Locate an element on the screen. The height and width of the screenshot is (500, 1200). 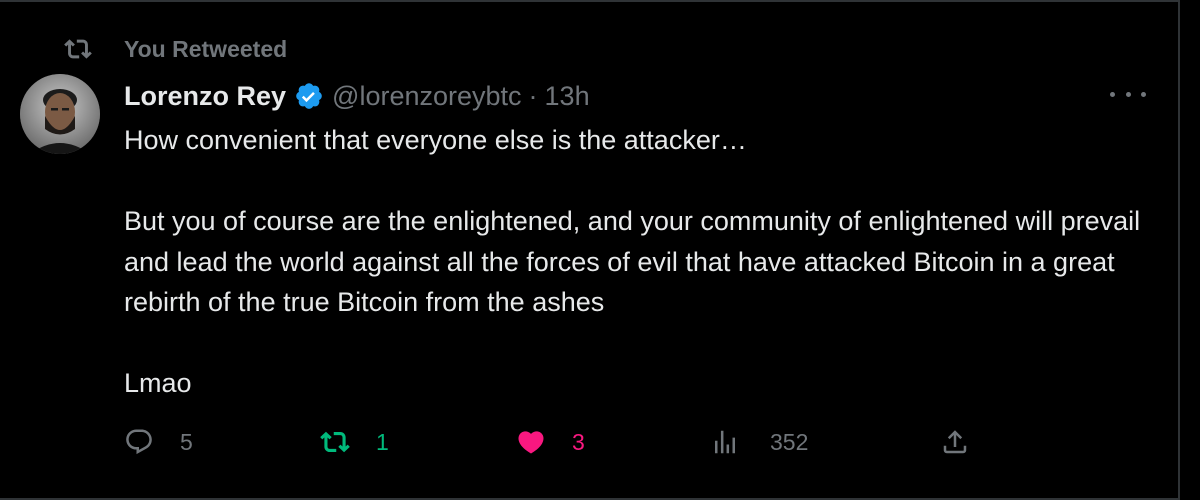
retweet-count: 1 is located at coordinates (382, 441).